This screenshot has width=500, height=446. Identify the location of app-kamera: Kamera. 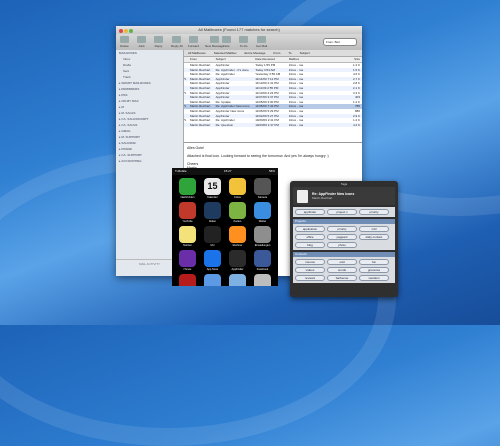
(262, 188).